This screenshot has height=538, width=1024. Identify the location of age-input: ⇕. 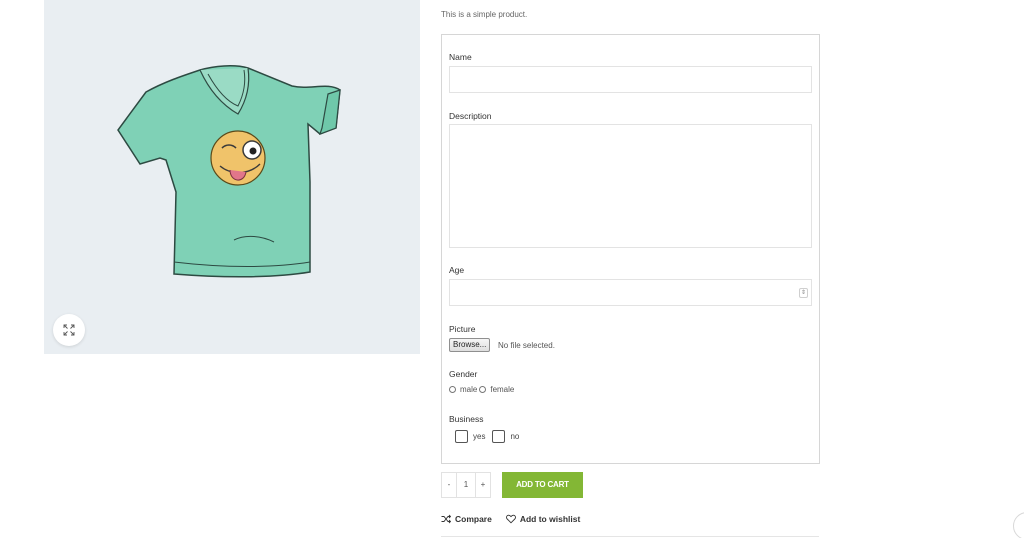
(630, 292).